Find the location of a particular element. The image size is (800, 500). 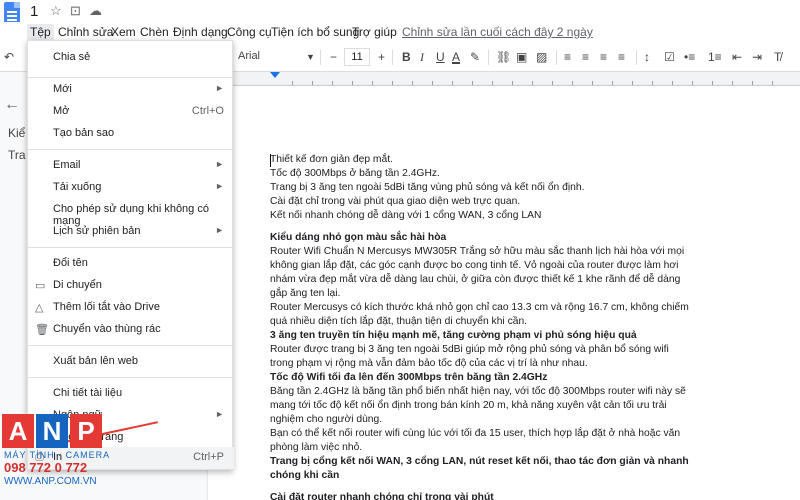

cloud-status-icon: ☁ is located at coordinates (95, 11).